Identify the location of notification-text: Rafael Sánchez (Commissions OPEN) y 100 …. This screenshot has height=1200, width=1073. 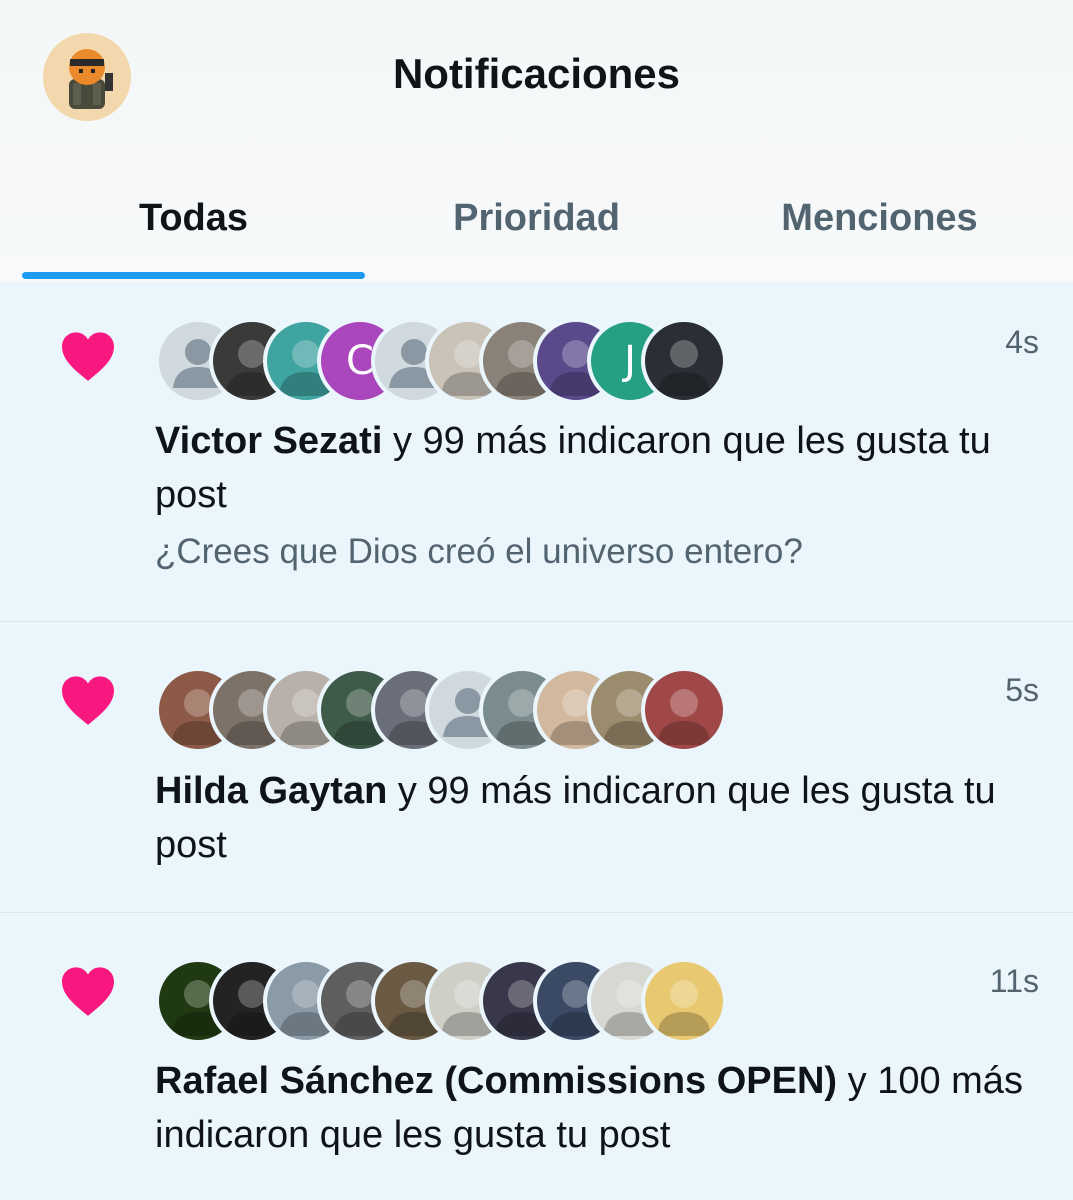
(600, 1108).